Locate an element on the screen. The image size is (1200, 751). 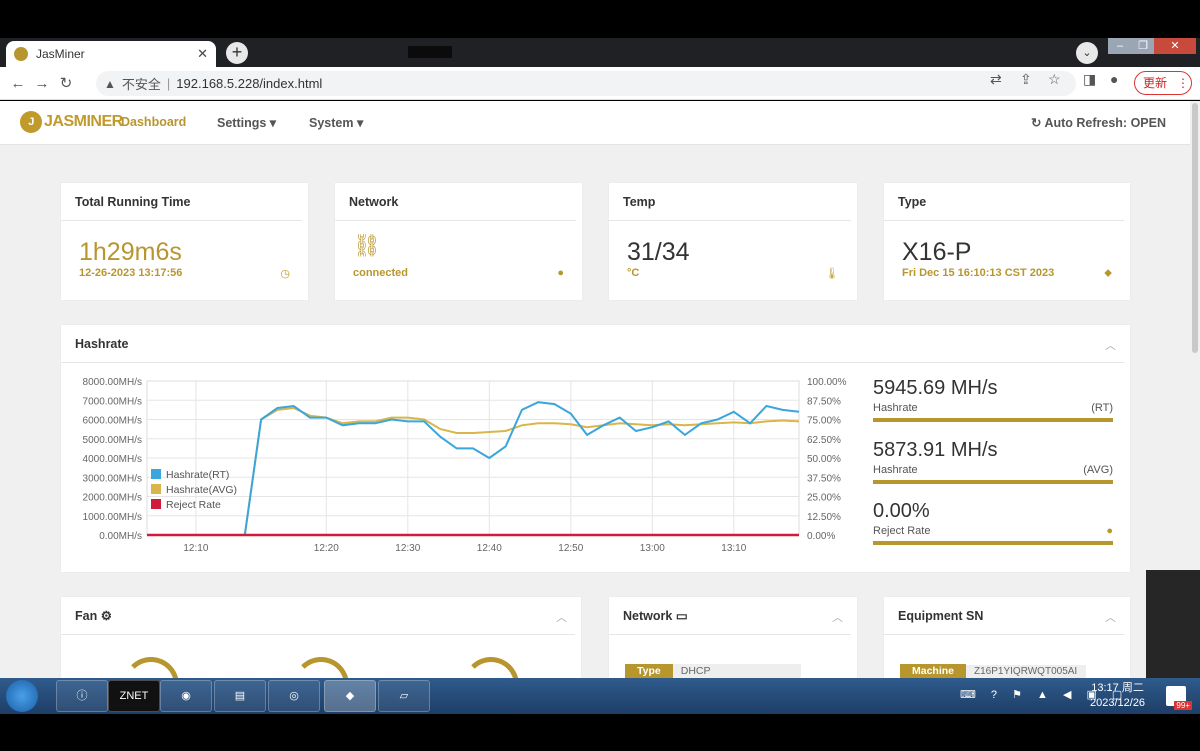
translate-icon: ⇄ is located at coordinates (996, 79).